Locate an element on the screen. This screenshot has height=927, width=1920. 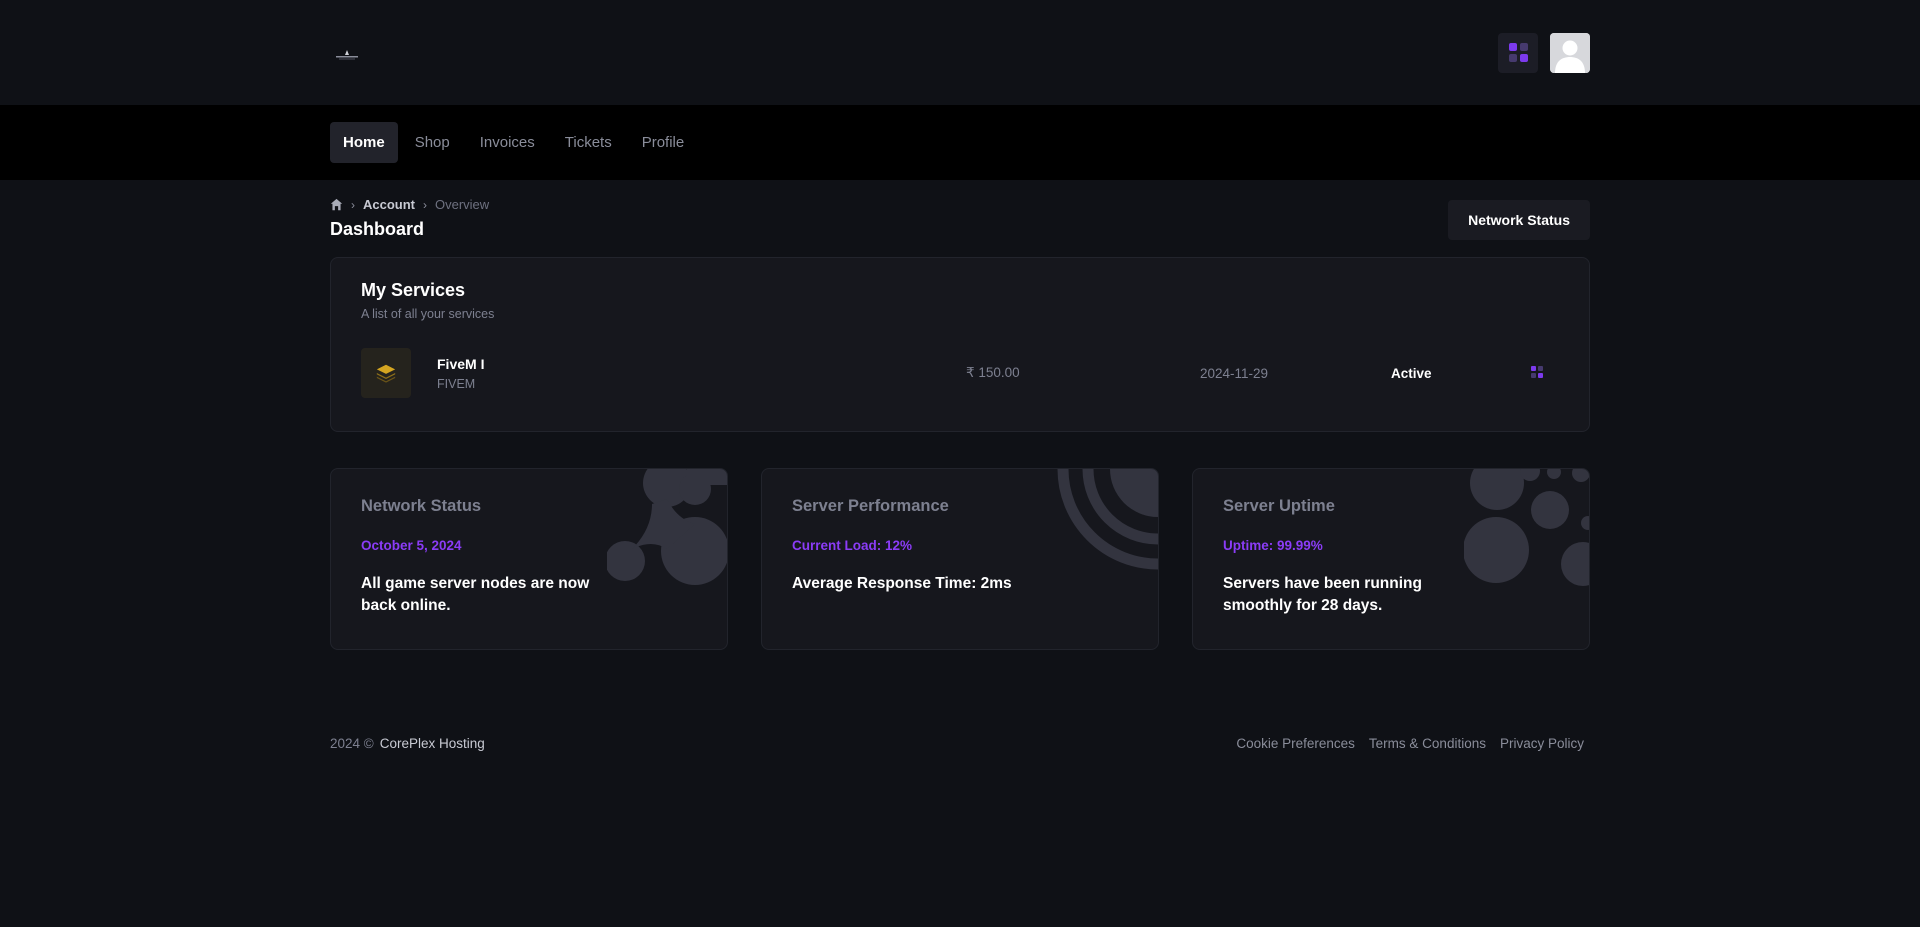
footer-copyright: 2024 © is located at coordinates (352, 743).